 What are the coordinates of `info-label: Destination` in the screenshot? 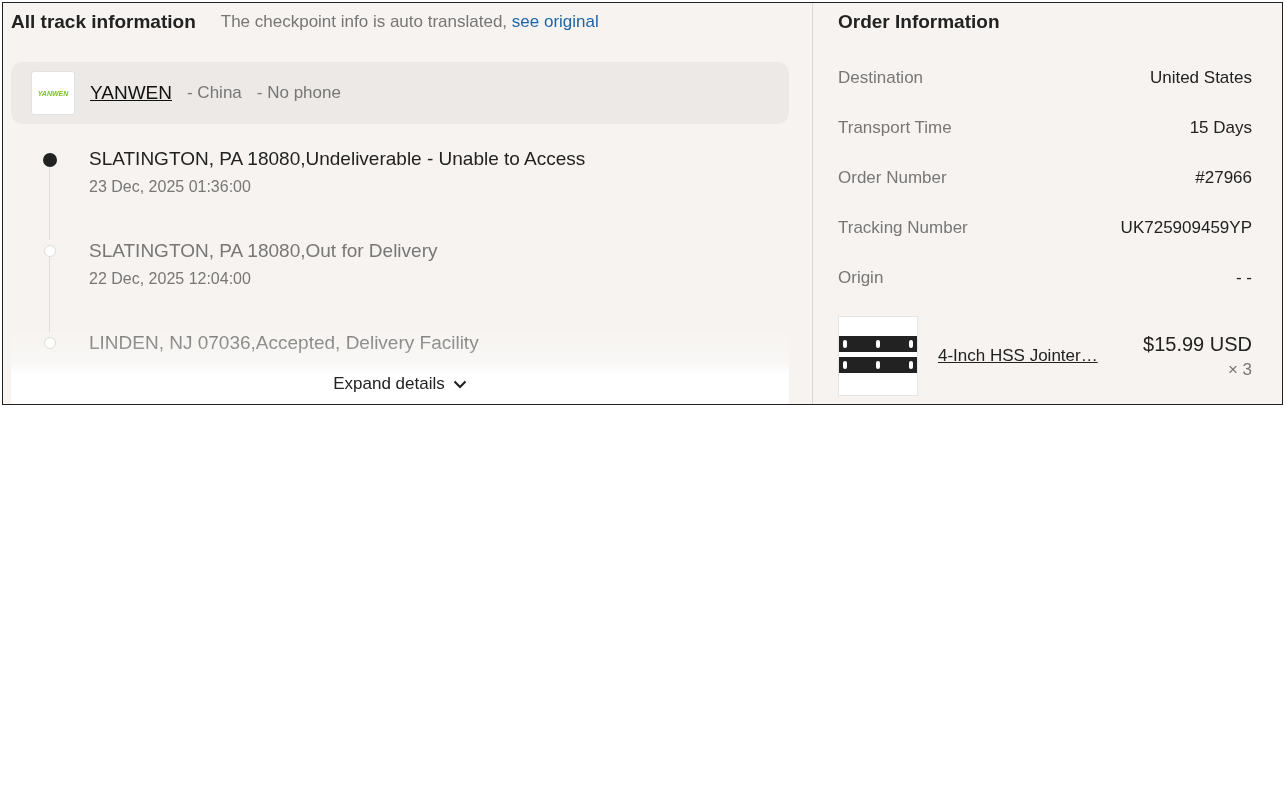 It's located at (881, 78).